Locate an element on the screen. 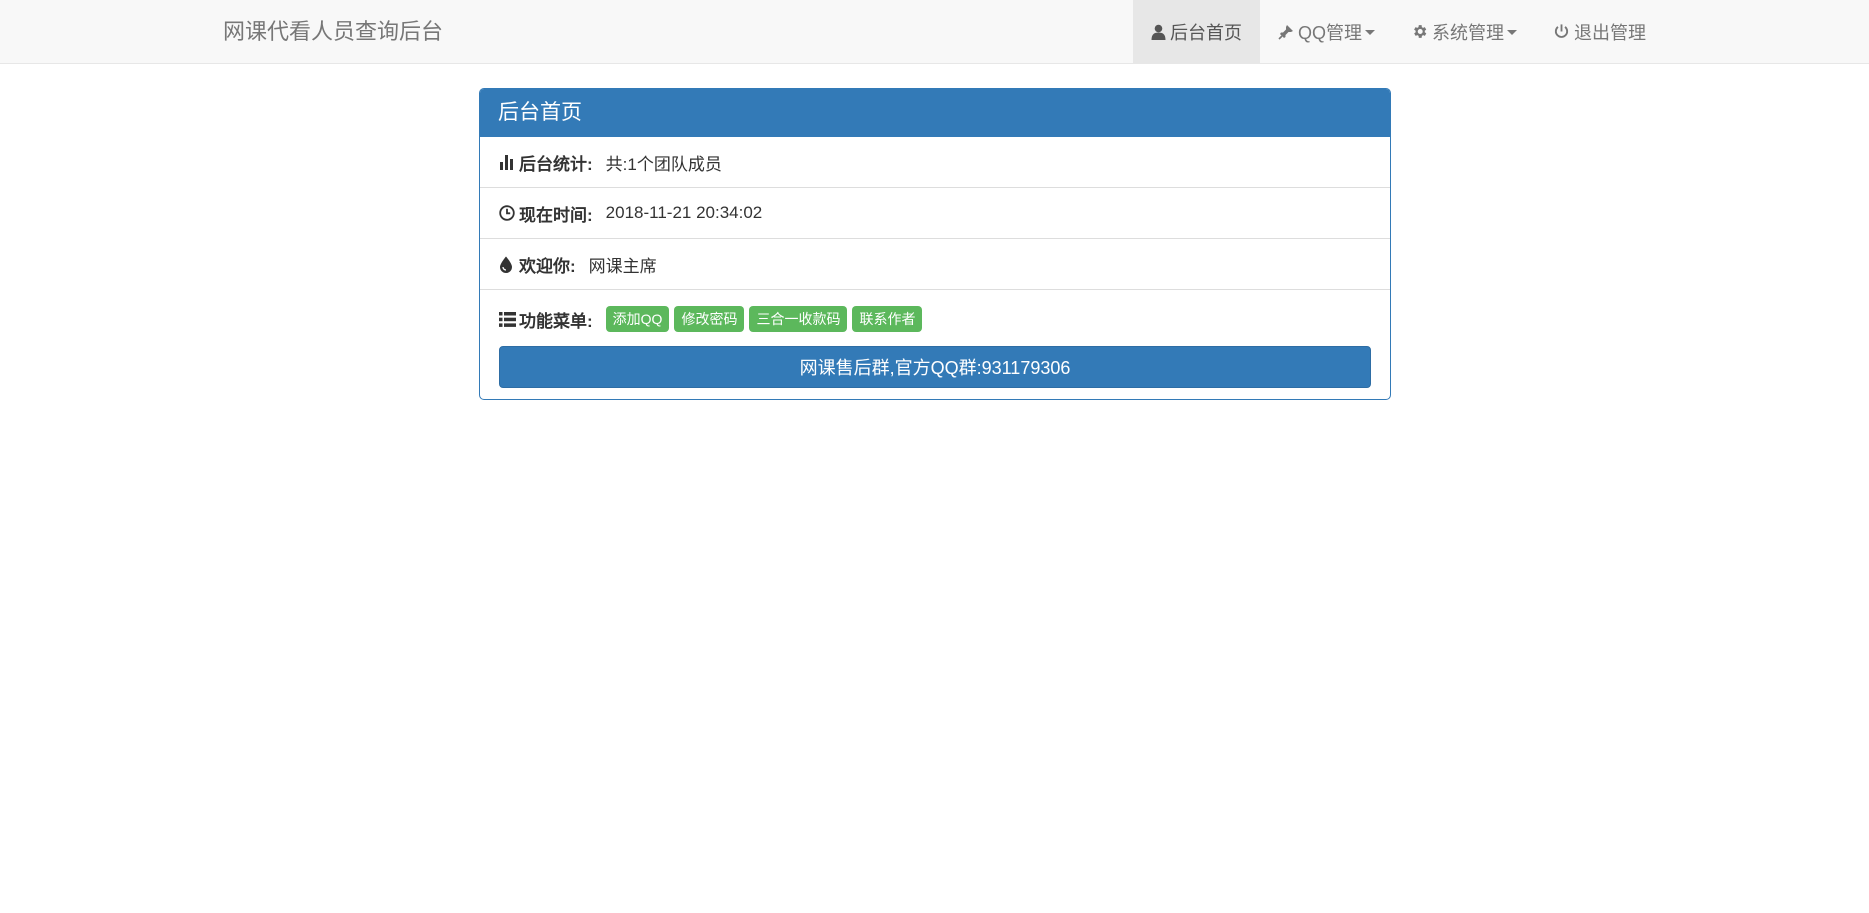  menu-line: 功能菜单: 添加QQ 修改密码 三合一收款码 联系作者 is located at coordinates (944, 319).